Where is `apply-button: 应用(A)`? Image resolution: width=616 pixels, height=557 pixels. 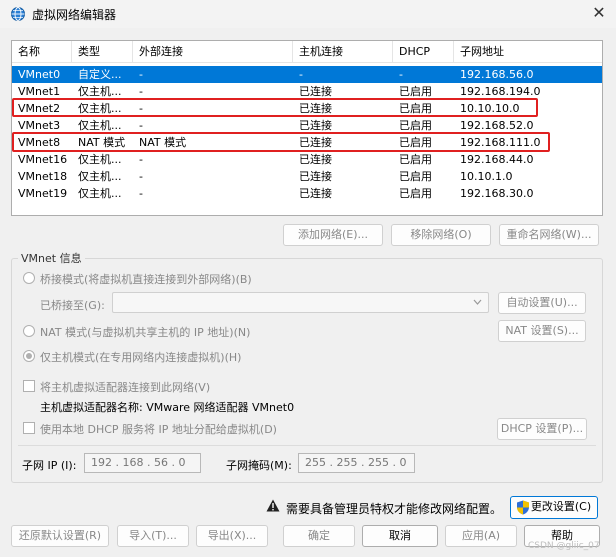
apply-button: 应用(A) is located at coordinates (481, 536).